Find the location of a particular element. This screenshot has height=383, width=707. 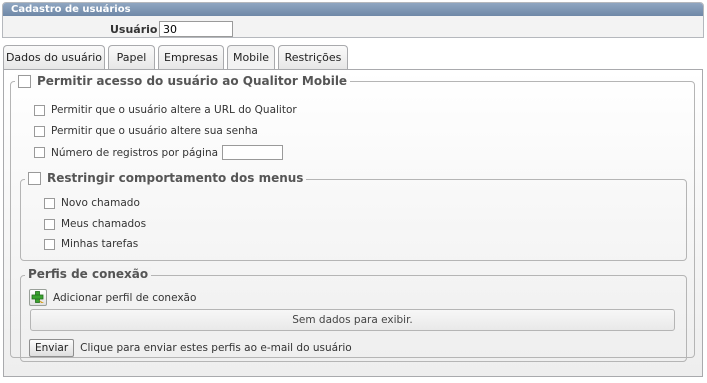

menu-novo-label: Novo chamado is located at coordinates (100, 203).